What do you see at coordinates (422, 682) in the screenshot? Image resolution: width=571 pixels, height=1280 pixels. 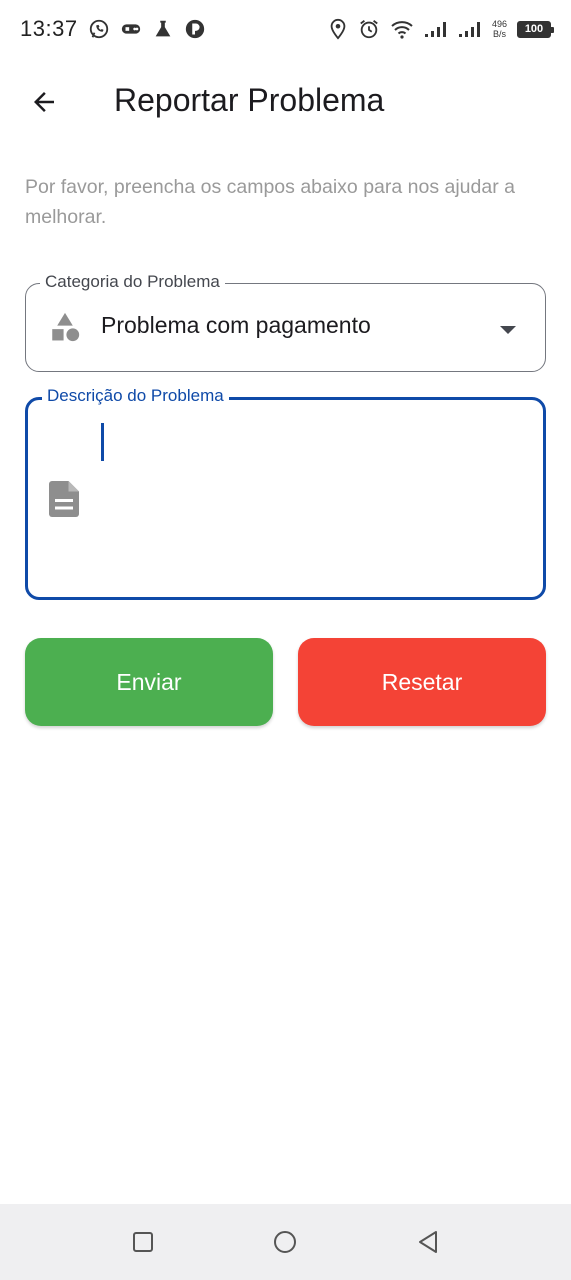 I see `reset-button: Resetar` at bounding box center [422, 682].